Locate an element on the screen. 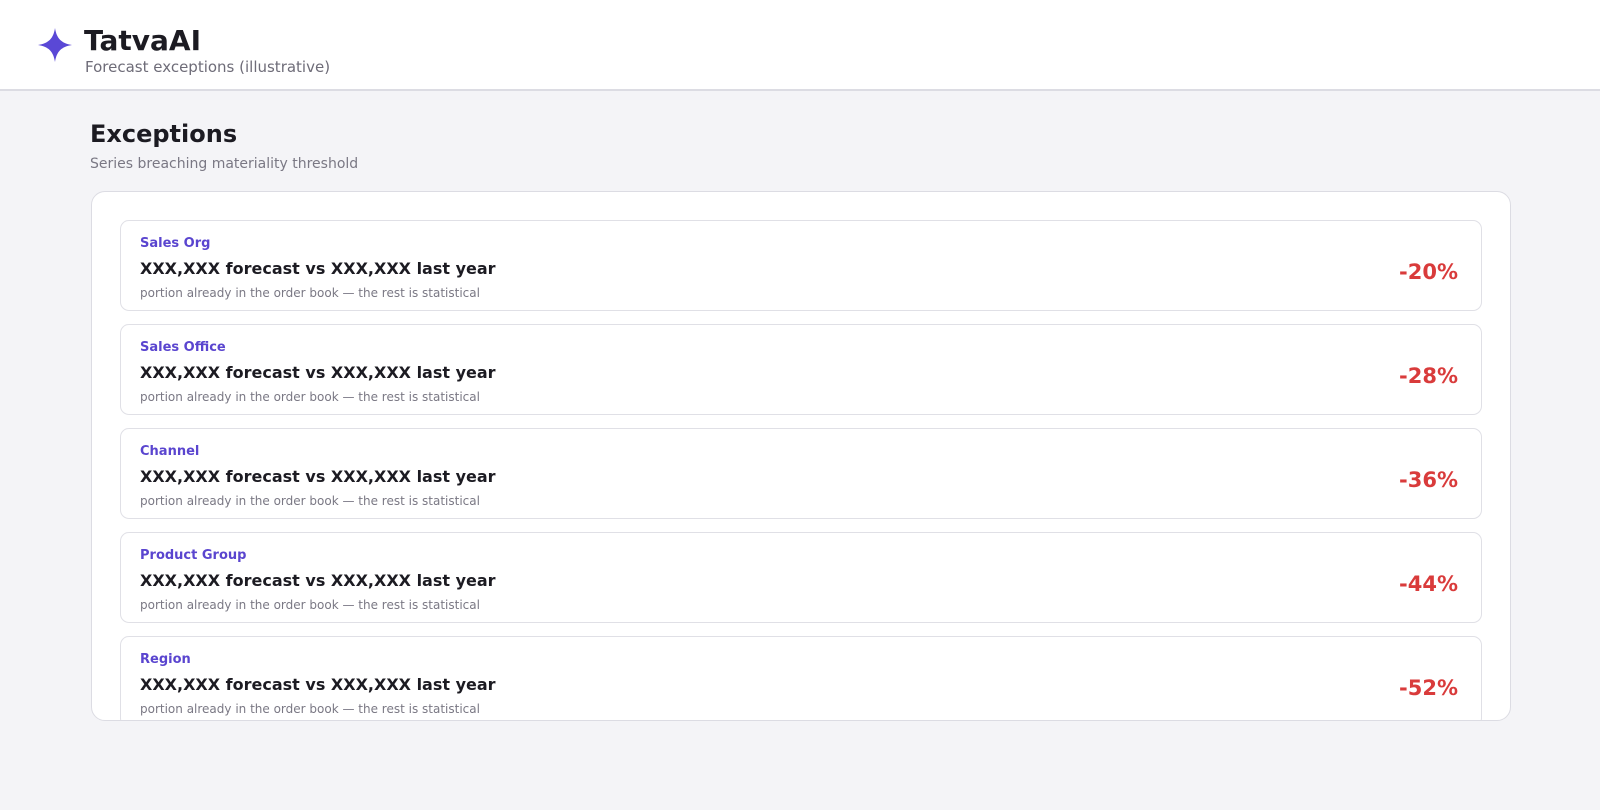 The image size is (1600, 810). exception-category: Sales Office is located at coordinates (183, 347).